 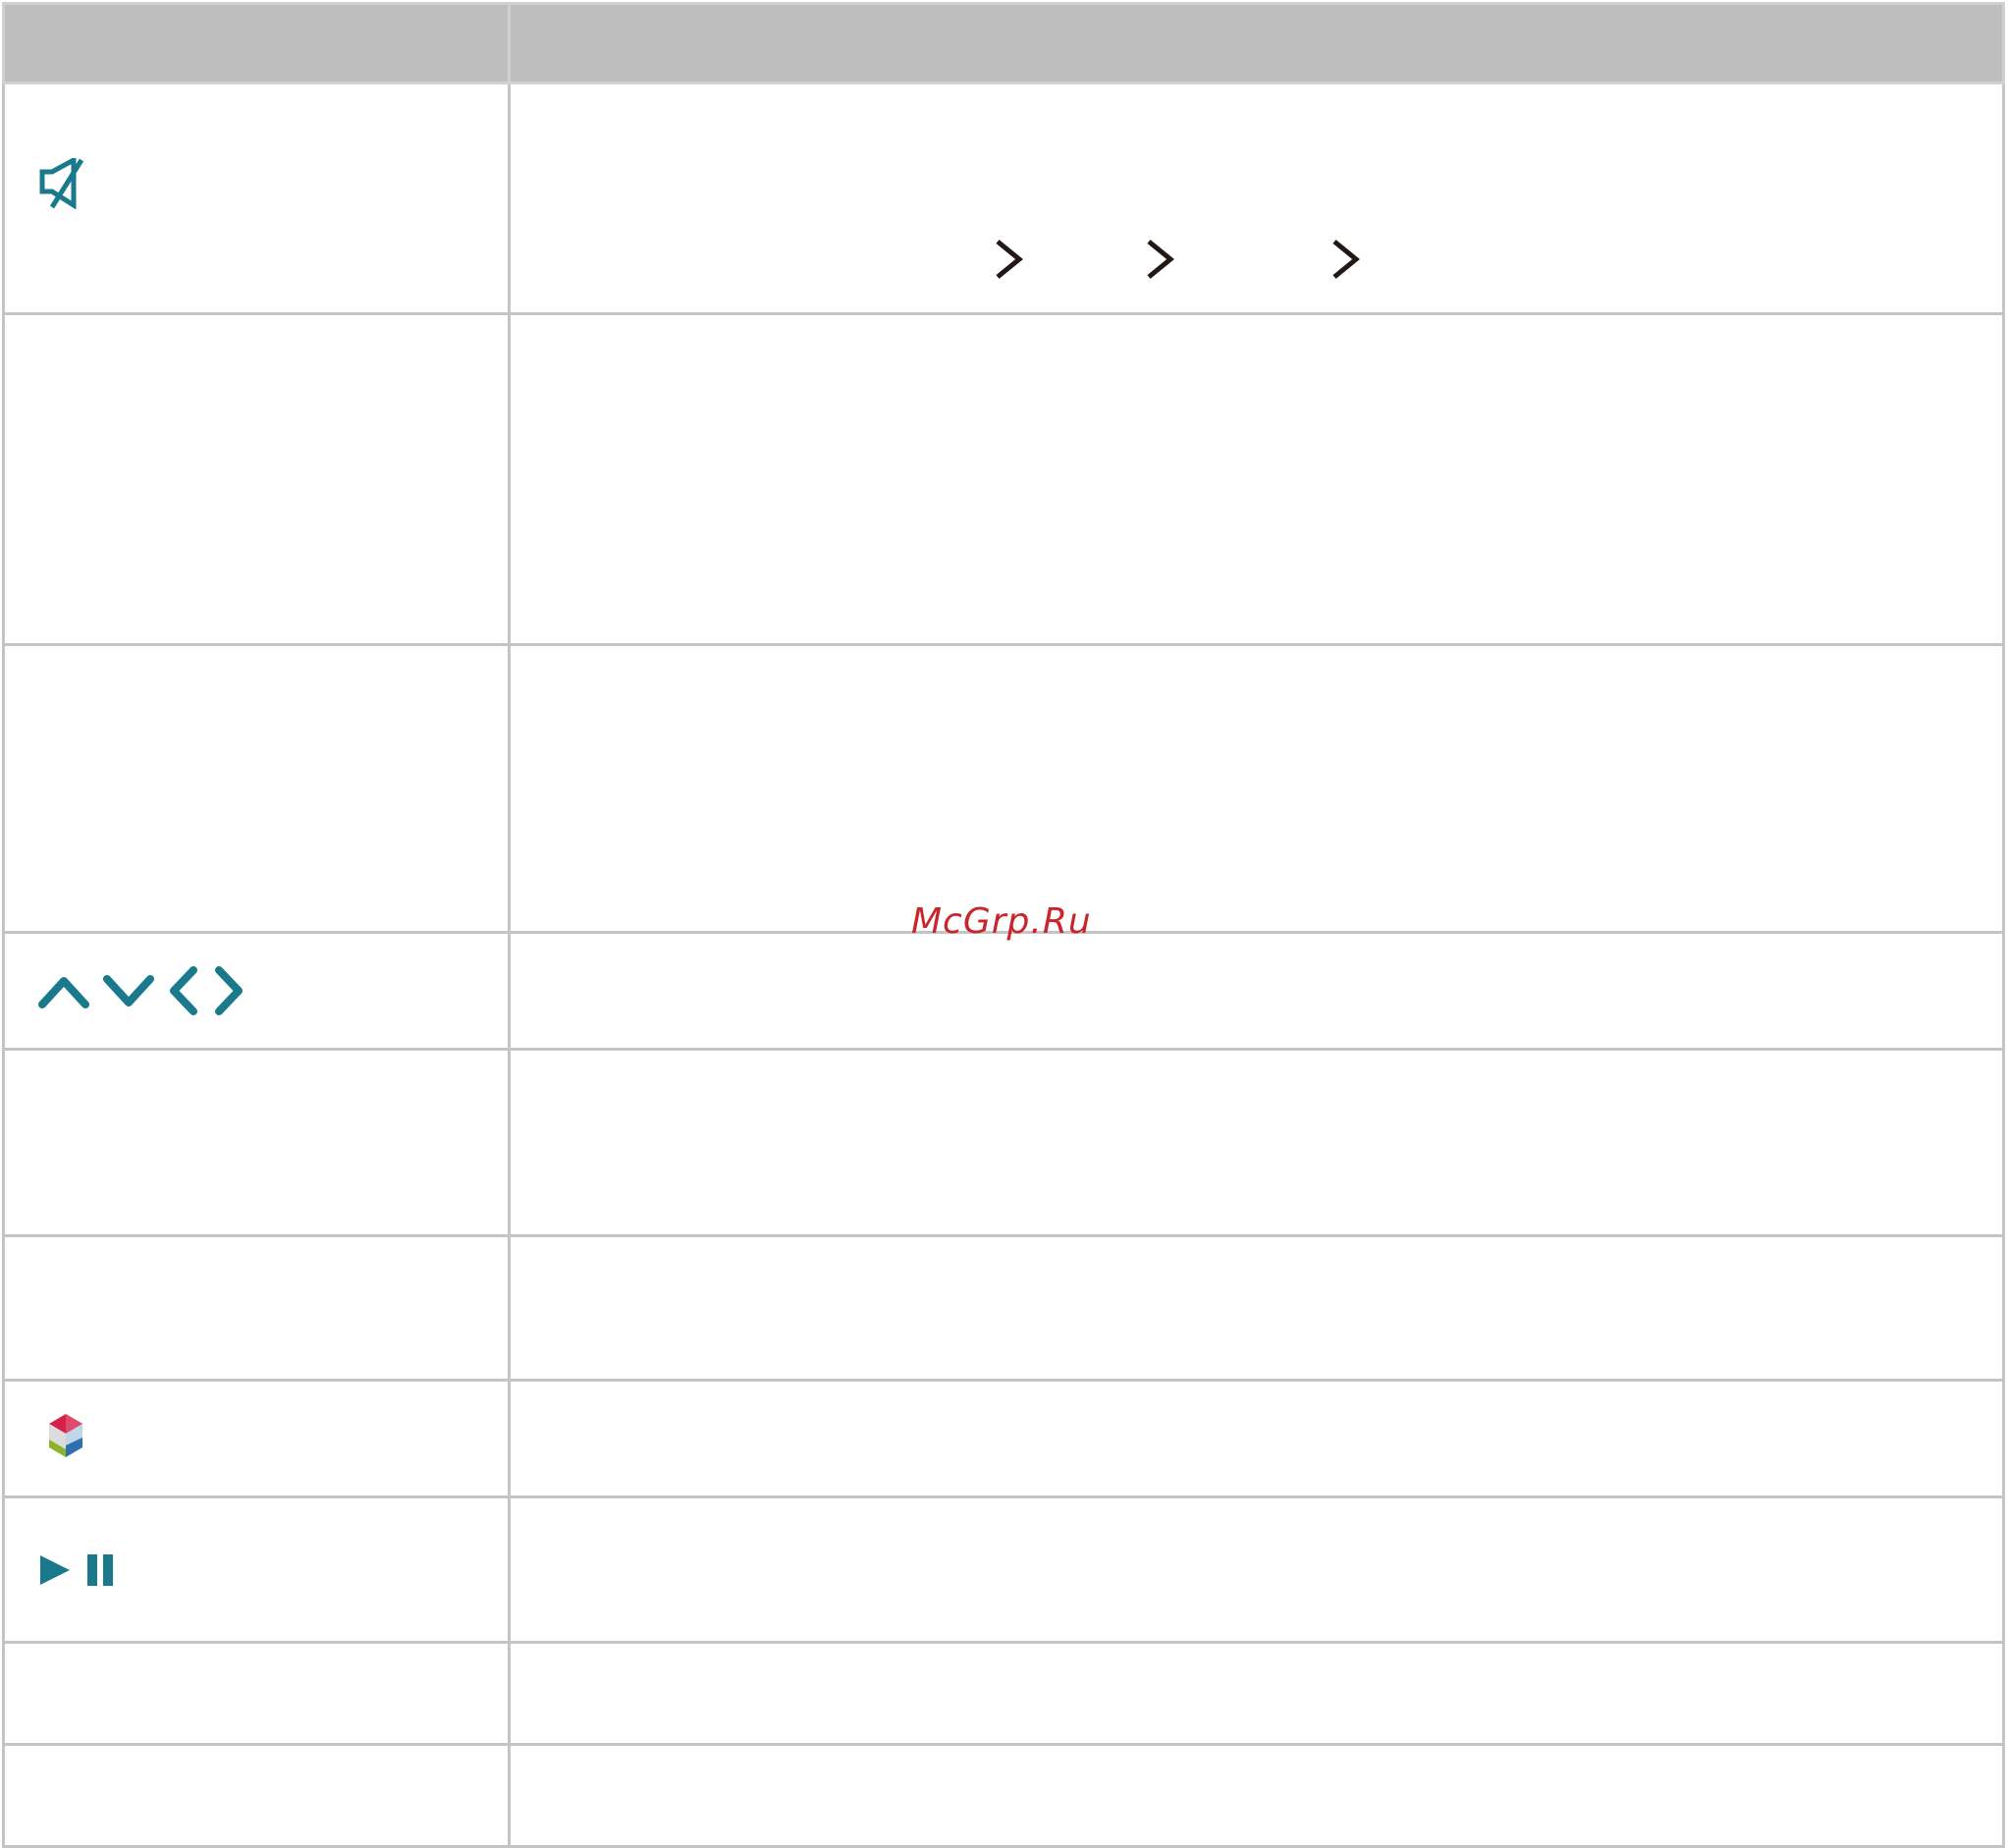 What do you see at coordinates (273, 991) in the screenshot?
I see `direction-arrows-icon` at bounding box center [273, 991].